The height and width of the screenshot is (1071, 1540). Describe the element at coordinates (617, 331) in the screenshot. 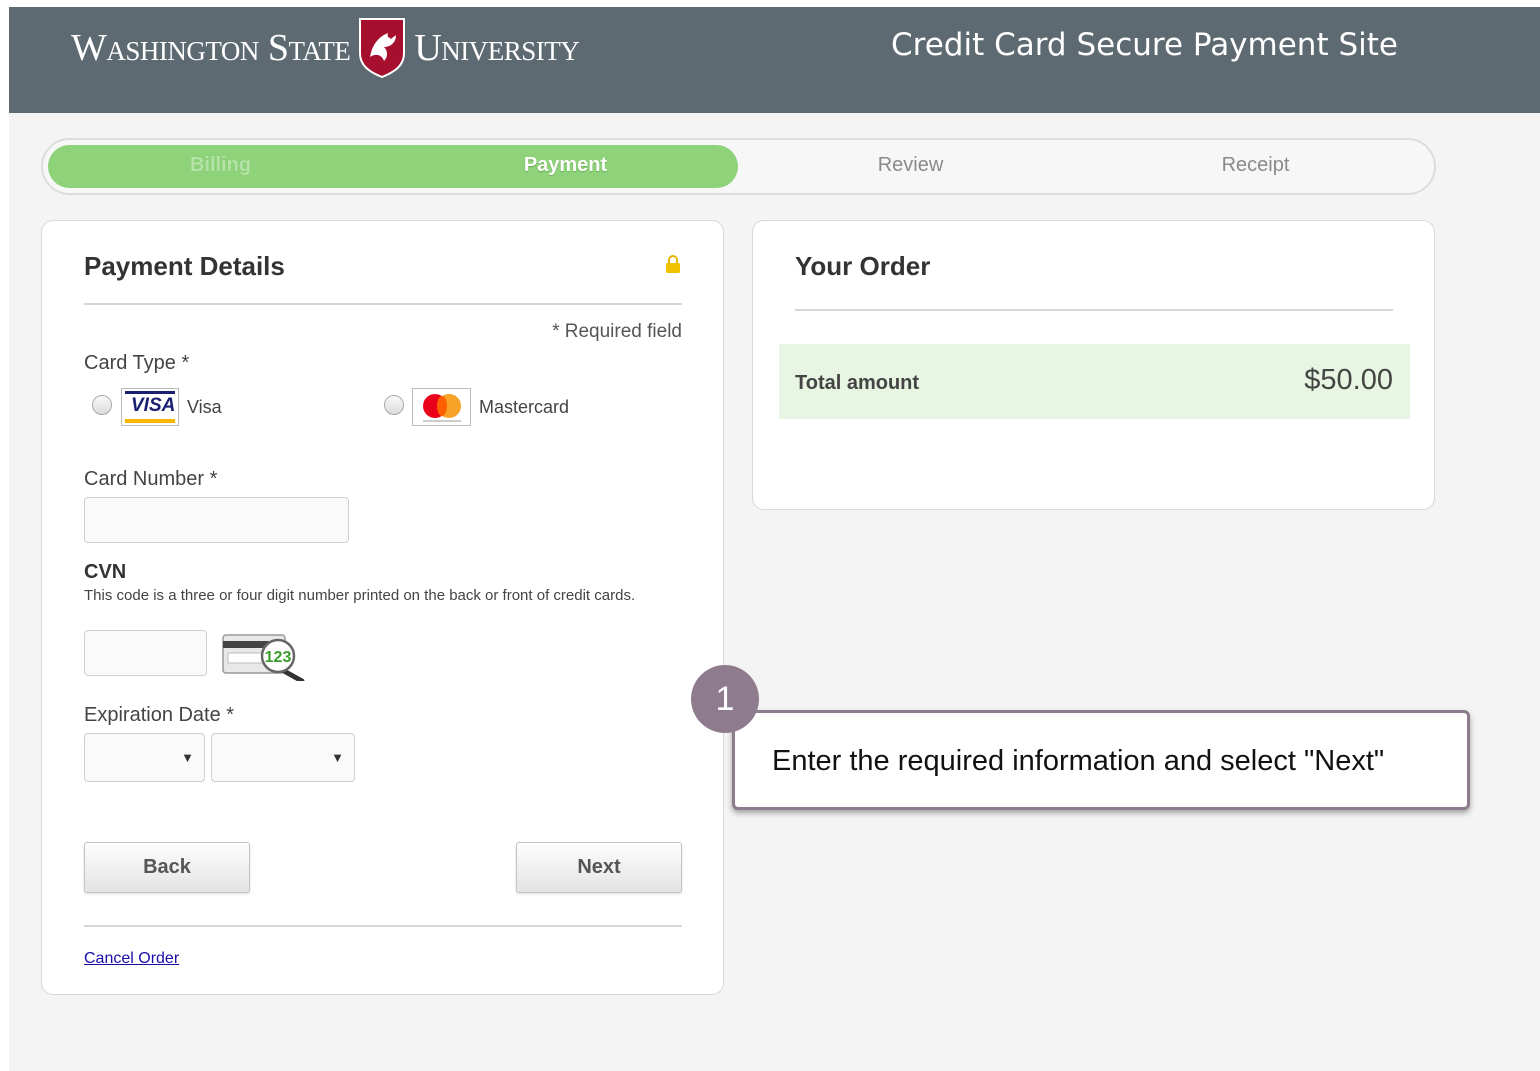

I see `required-field-note: * Required field` at that location.